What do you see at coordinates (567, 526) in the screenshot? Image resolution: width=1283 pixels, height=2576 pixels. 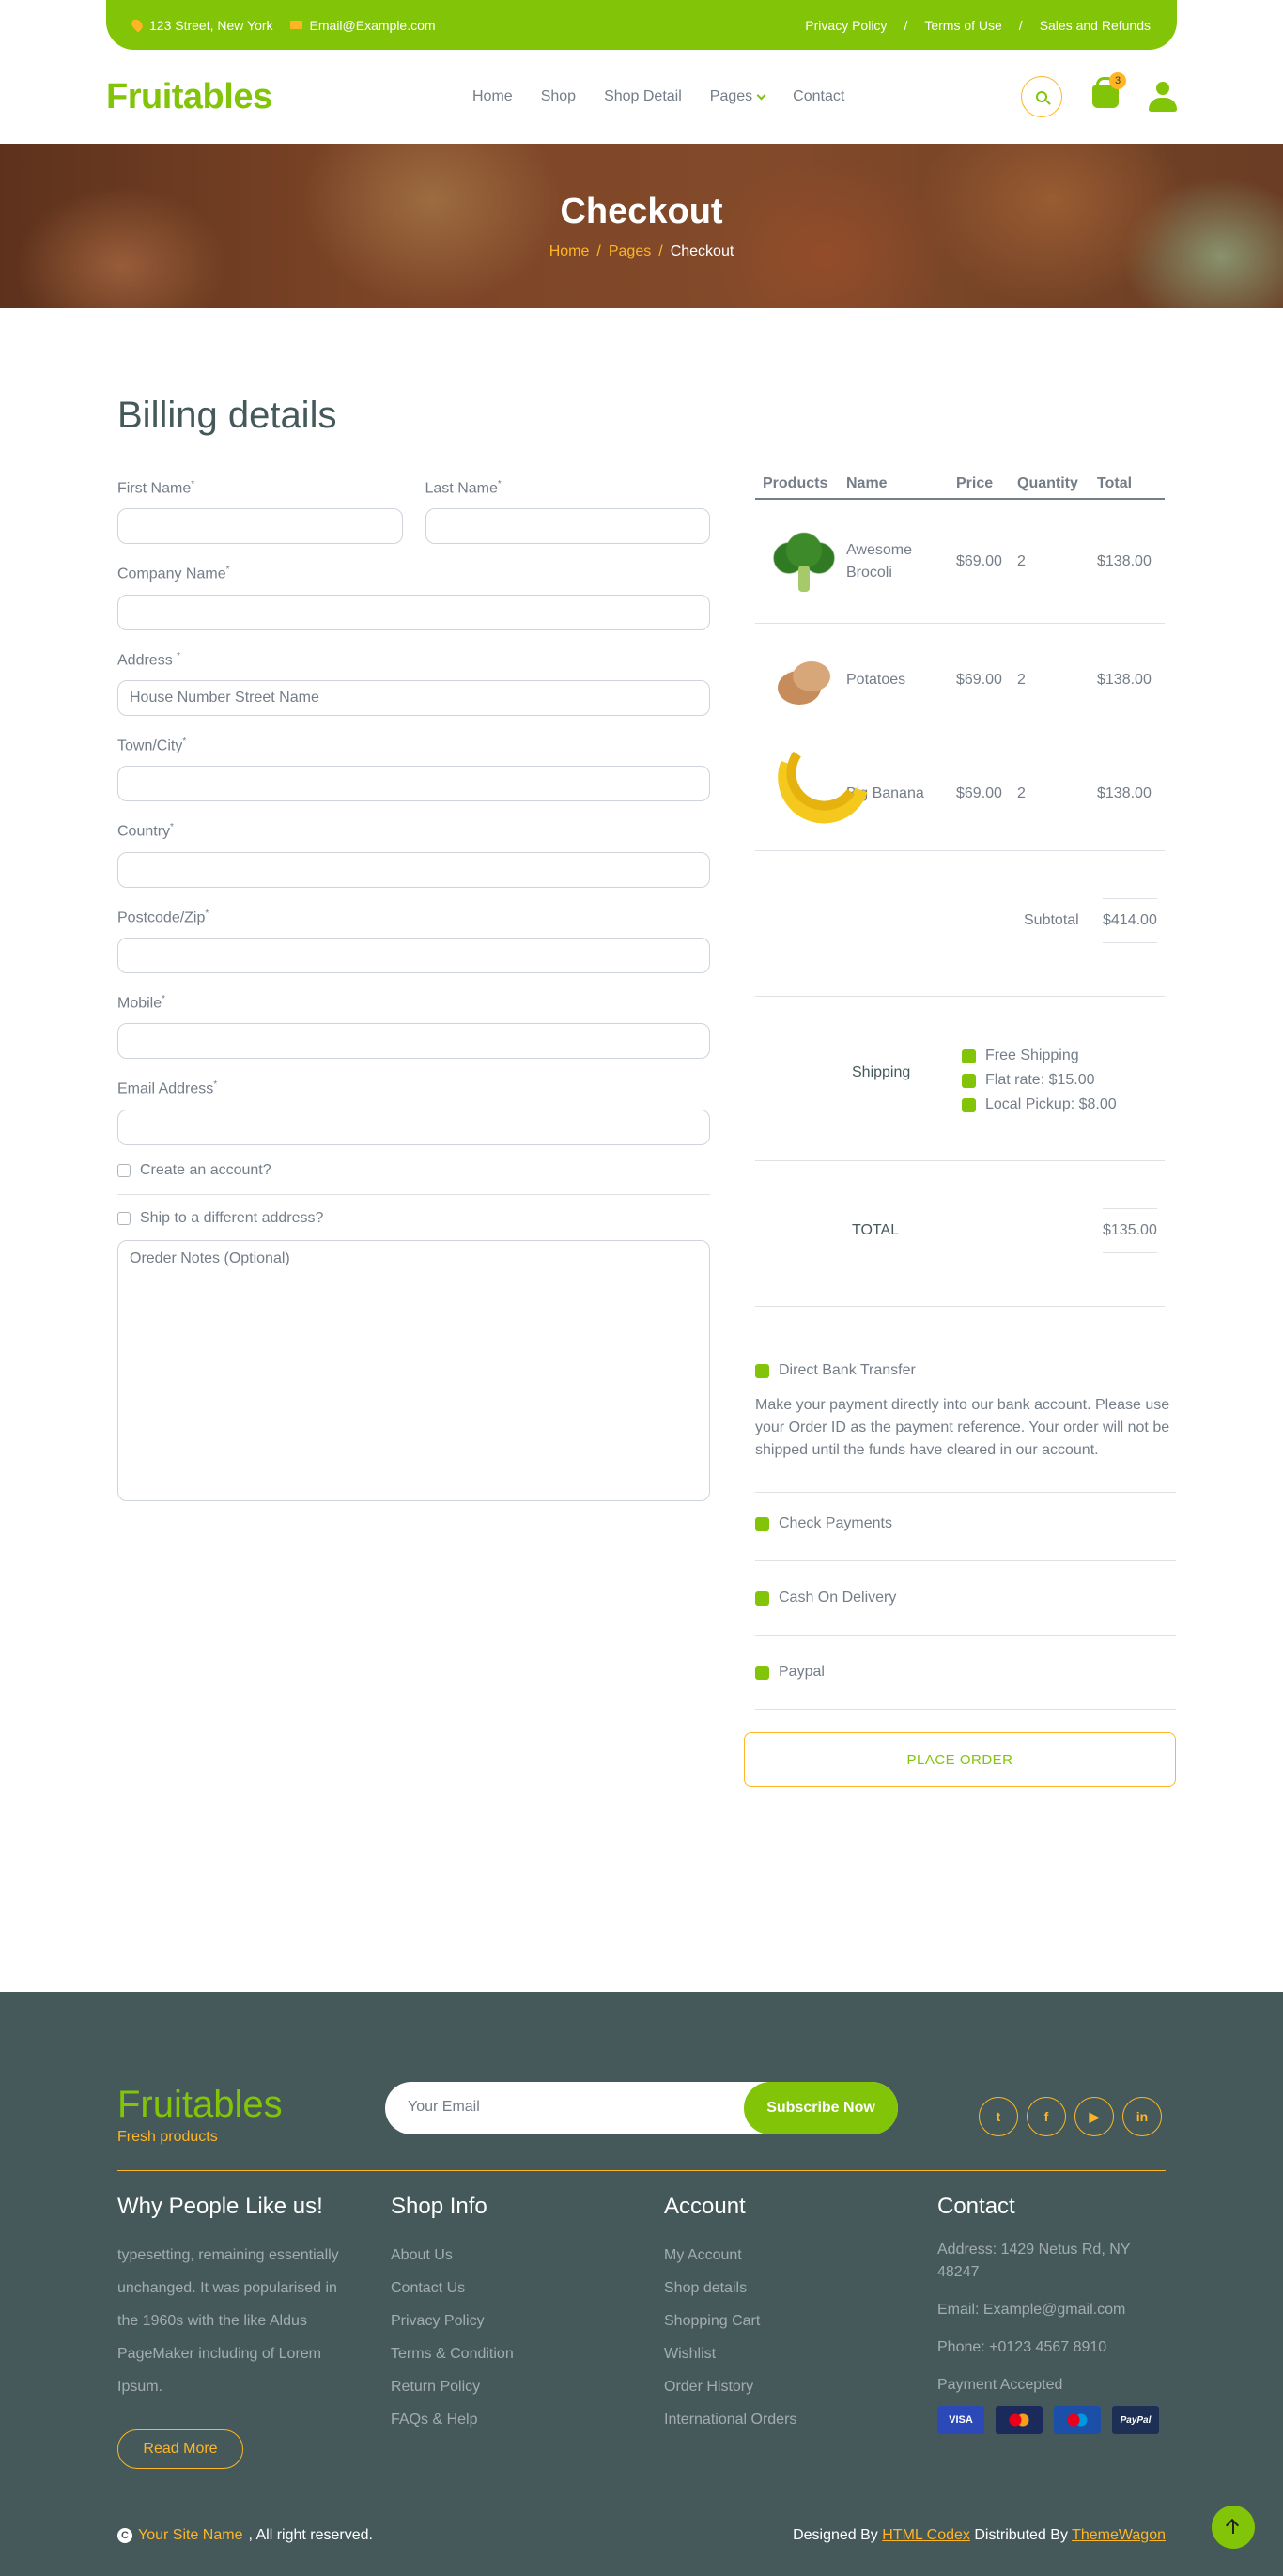 I see `last-name-input` at bounding box center [567, 526].